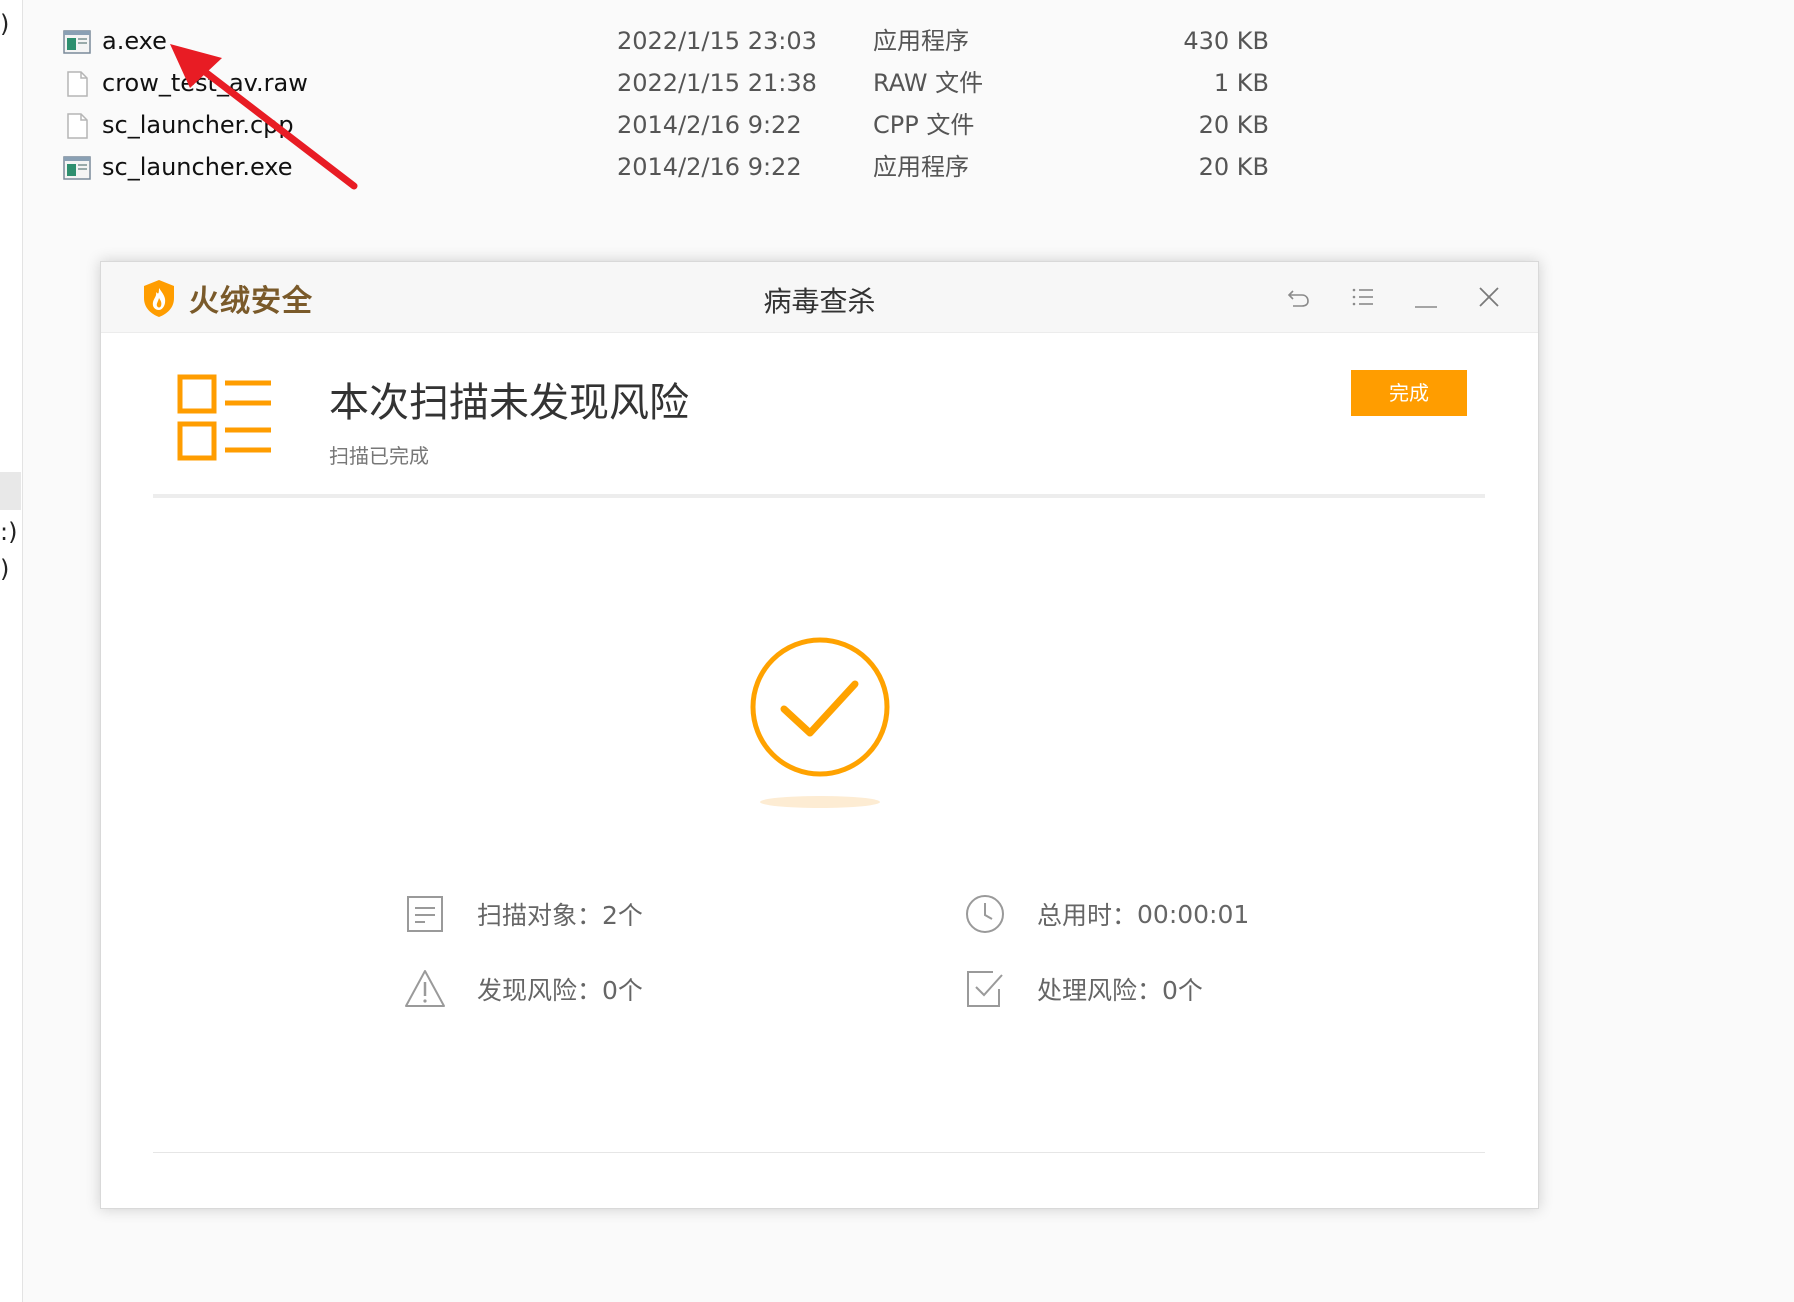 This screenshot has width=1794, height=1302. What do you see at coordinates (820, 722) in the screenshot?
I see `success-check-icon` at bounding box center [820, 722].